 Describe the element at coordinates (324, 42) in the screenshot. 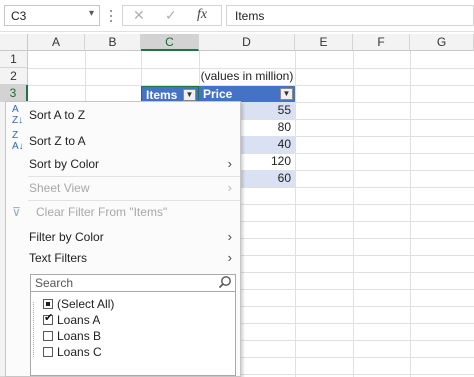

I see `column-header-e: E` at that location.